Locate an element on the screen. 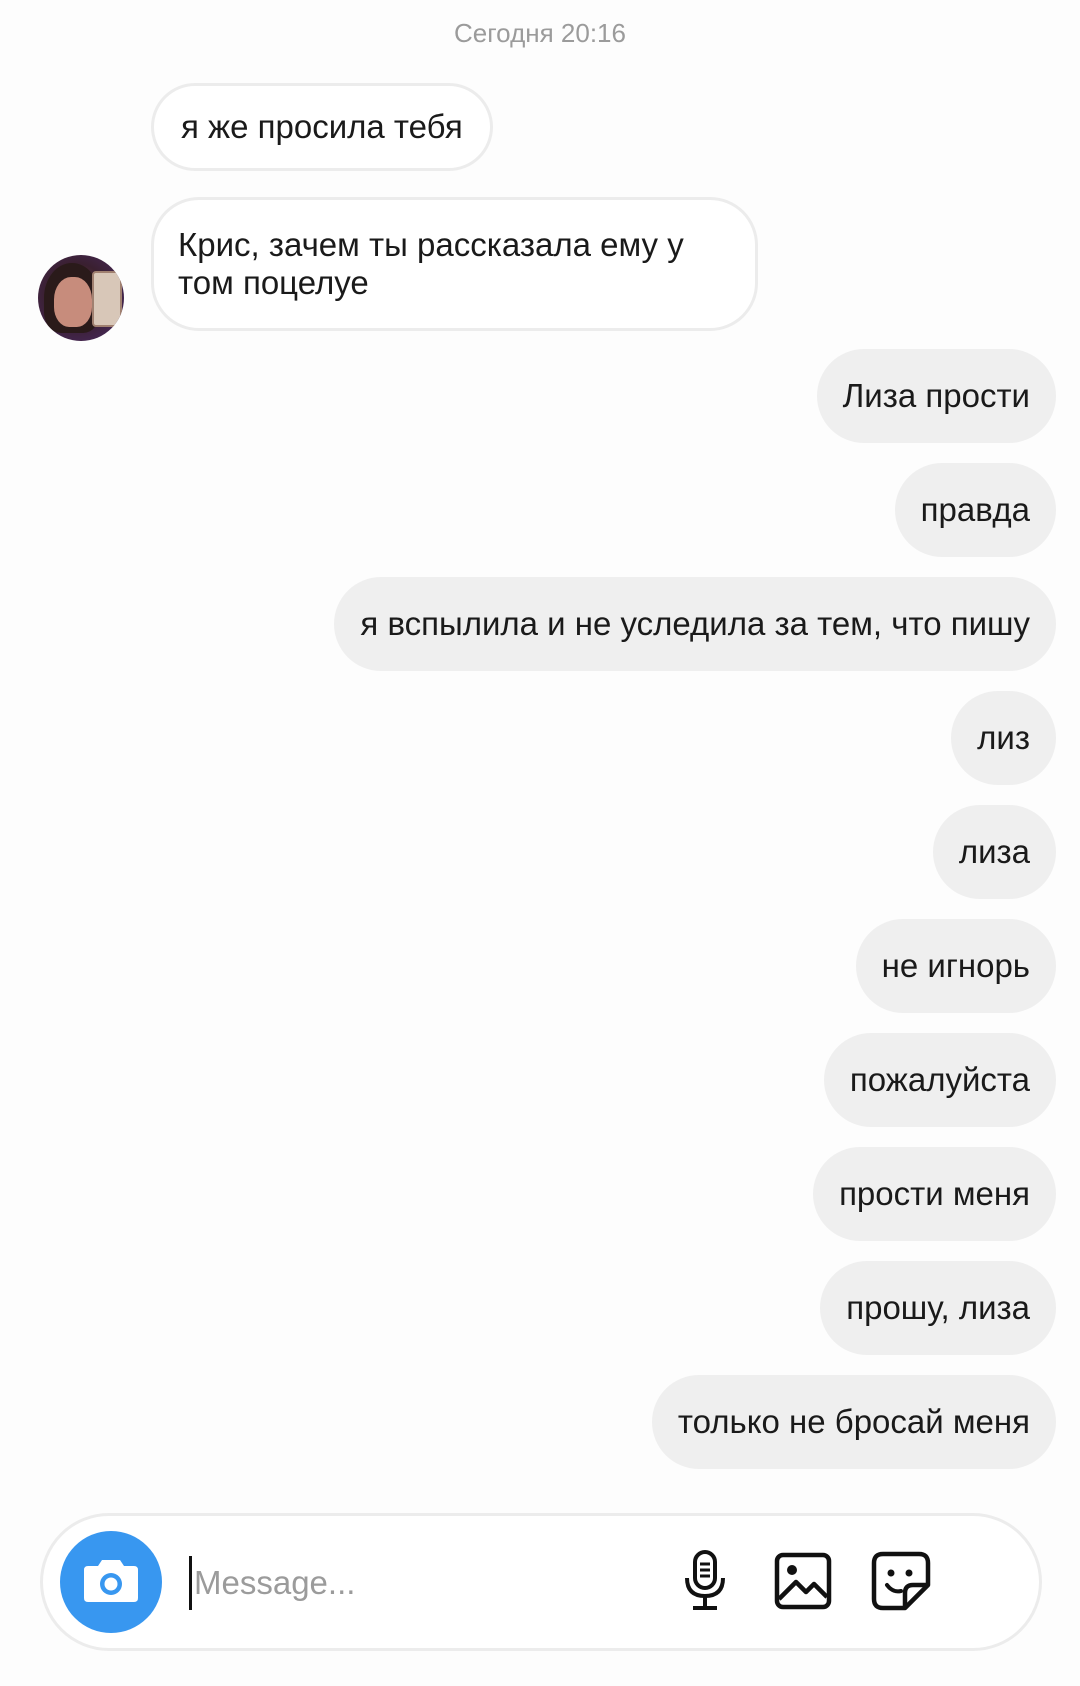 Image resolution: width=1080 pixels, height=1686 pixels. sticker-icon is located at coordinates (901, 1583).